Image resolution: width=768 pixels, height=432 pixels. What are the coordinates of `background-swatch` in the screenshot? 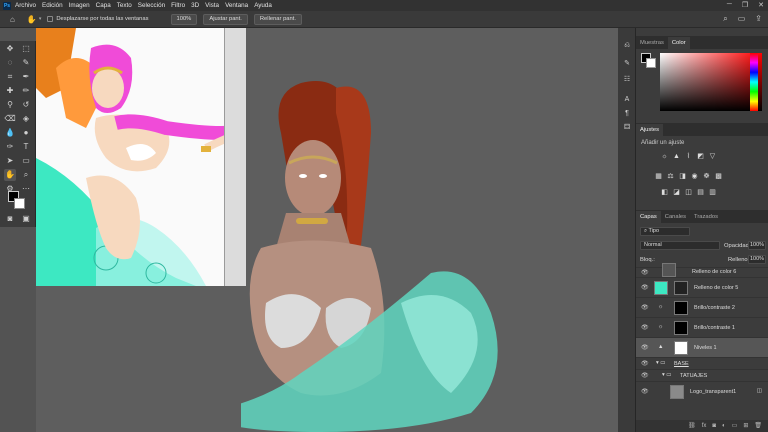 It's located at (651, 63).